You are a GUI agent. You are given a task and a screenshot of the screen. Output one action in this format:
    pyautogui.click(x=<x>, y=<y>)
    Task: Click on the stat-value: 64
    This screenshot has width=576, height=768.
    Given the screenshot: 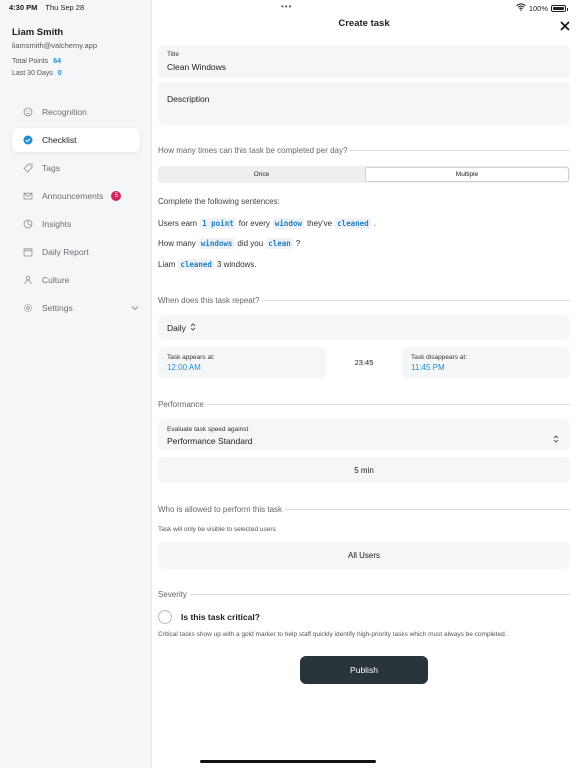 What is the action you would take?
    pyautogui.click(x=57, y=61)
    